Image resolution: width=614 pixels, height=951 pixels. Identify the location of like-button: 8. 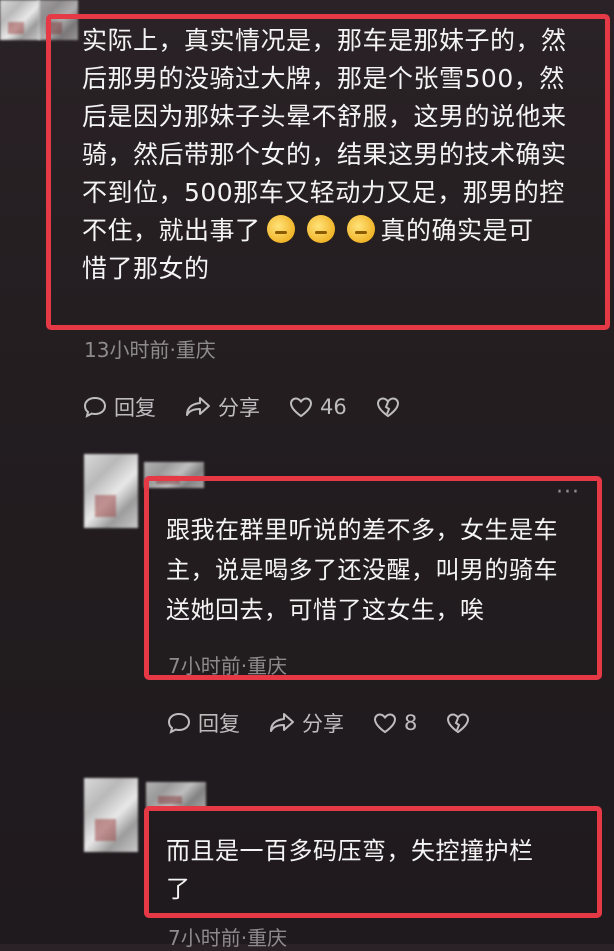
(394, 723).